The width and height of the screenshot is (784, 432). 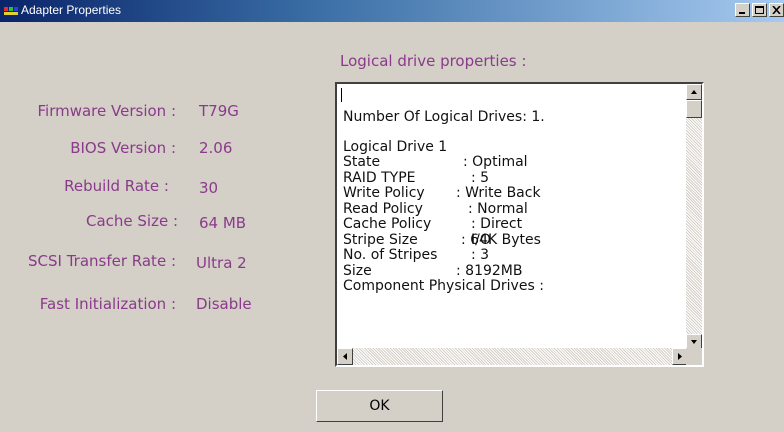 I want to click on arrow-left-icon, so click(x=345, y=356).